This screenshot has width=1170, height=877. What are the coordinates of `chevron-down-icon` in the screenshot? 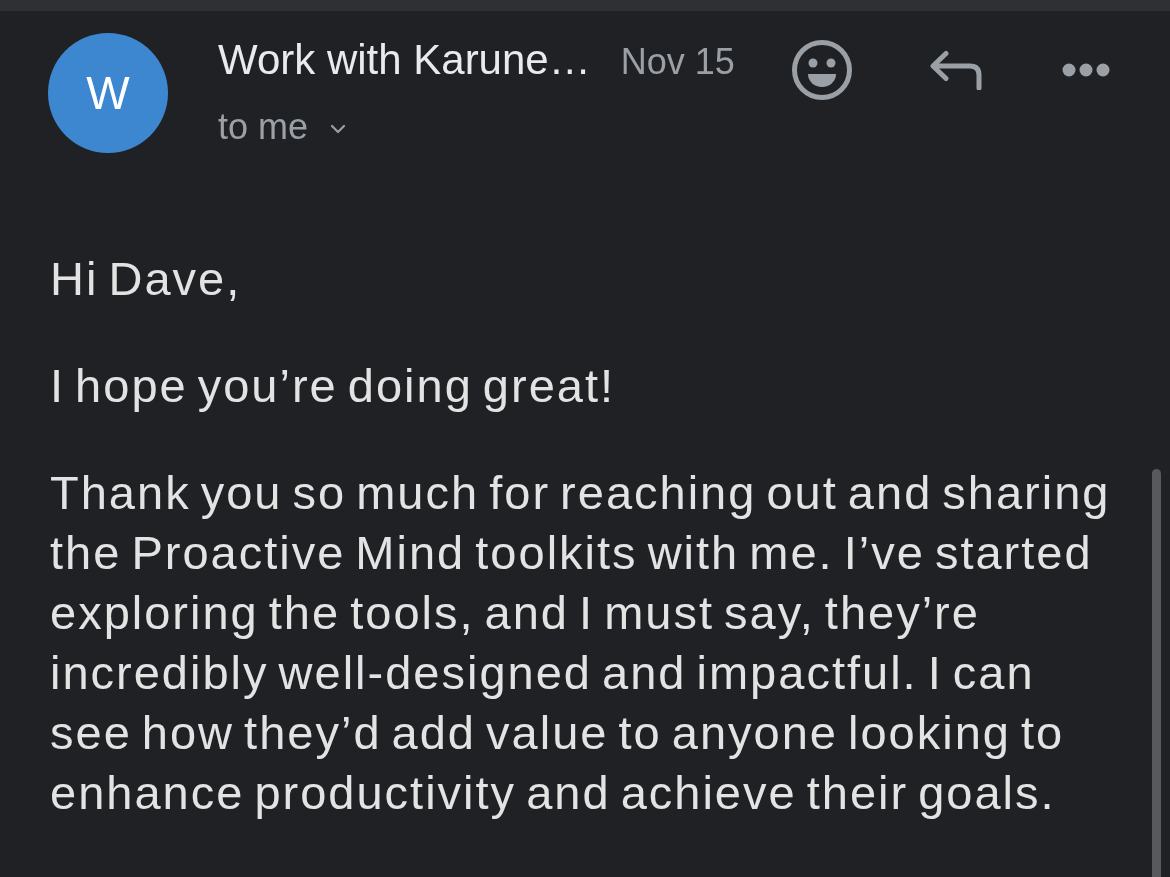 It's located at (338, 129).